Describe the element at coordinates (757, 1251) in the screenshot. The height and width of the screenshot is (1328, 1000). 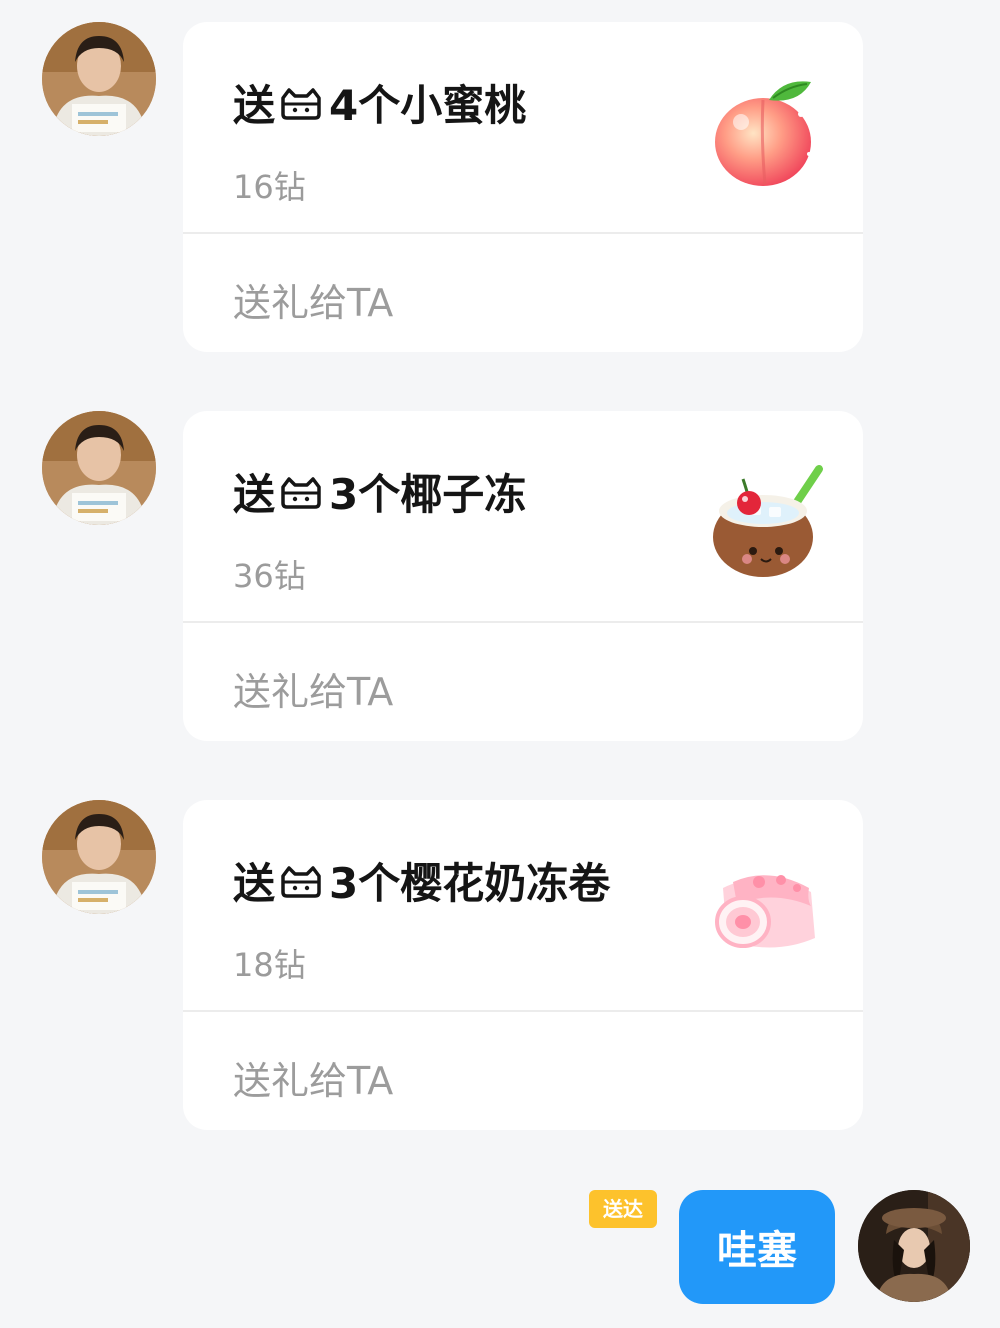
I see `self-message-text: 哇塞` at that location.